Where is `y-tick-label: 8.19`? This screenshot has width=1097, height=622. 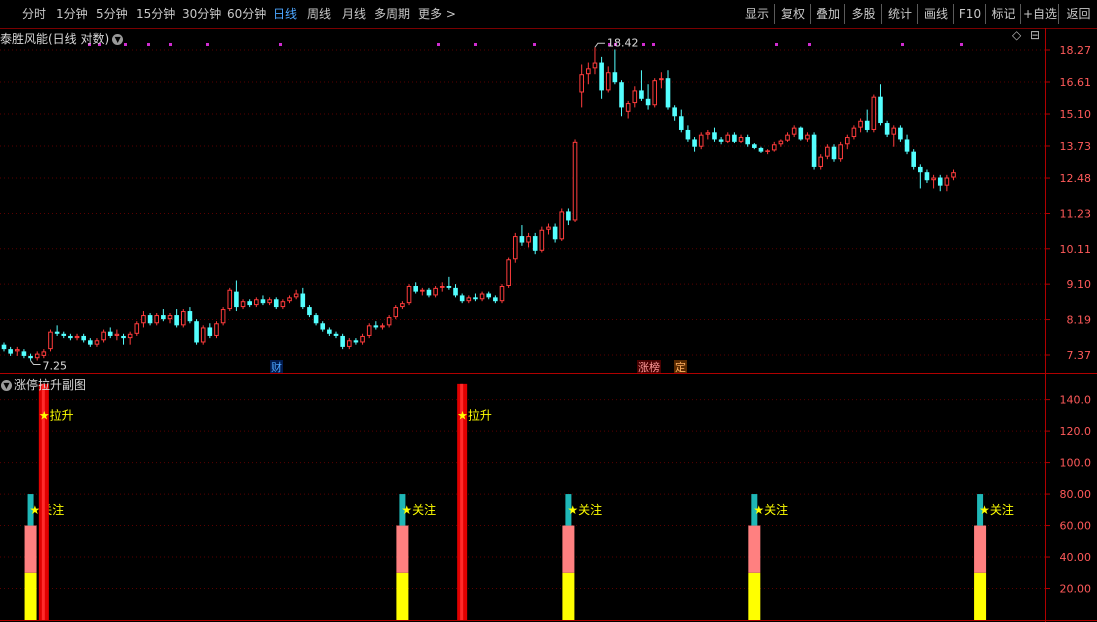
y-tick-label: 8.19 is located at coordinates (1079, 320).